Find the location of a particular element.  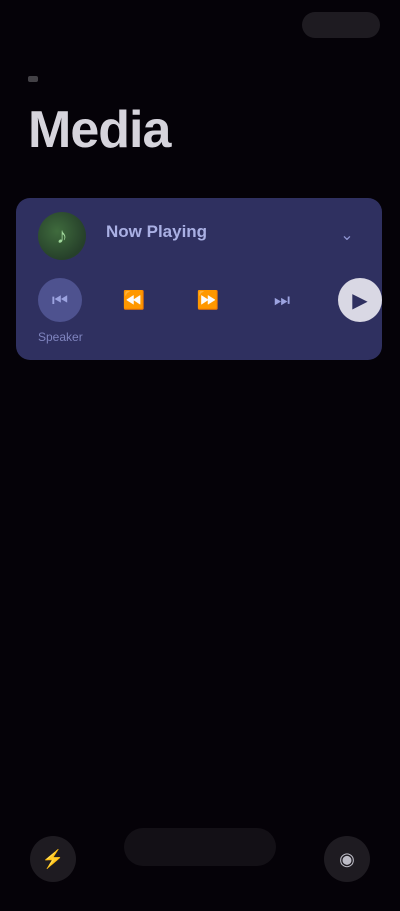

page-indicator is located at coordinates (33, 79).